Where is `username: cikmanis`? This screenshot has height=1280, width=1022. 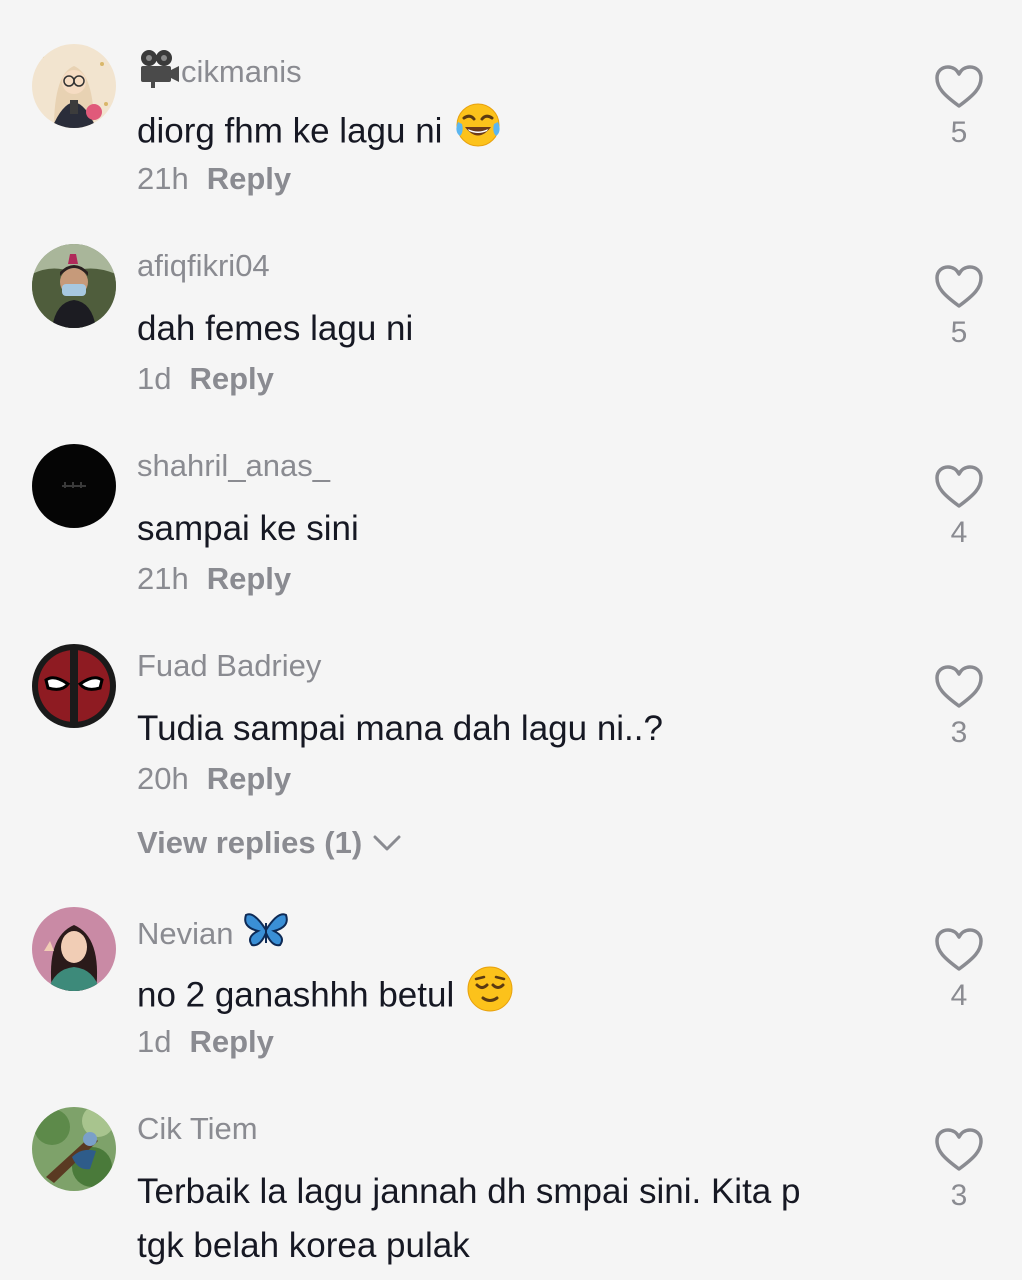
username: cikmanis is located at coordinates (219, 72).